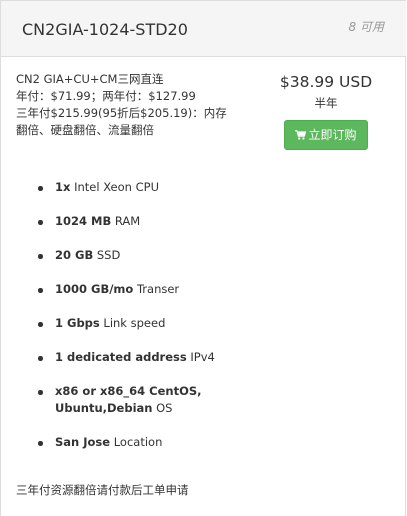  What do you see at coordinates (203, 289) in the screenshot?
I see `feature-bandwidth: 1000 GB/mo Transer` at bounding box center [203, 289].